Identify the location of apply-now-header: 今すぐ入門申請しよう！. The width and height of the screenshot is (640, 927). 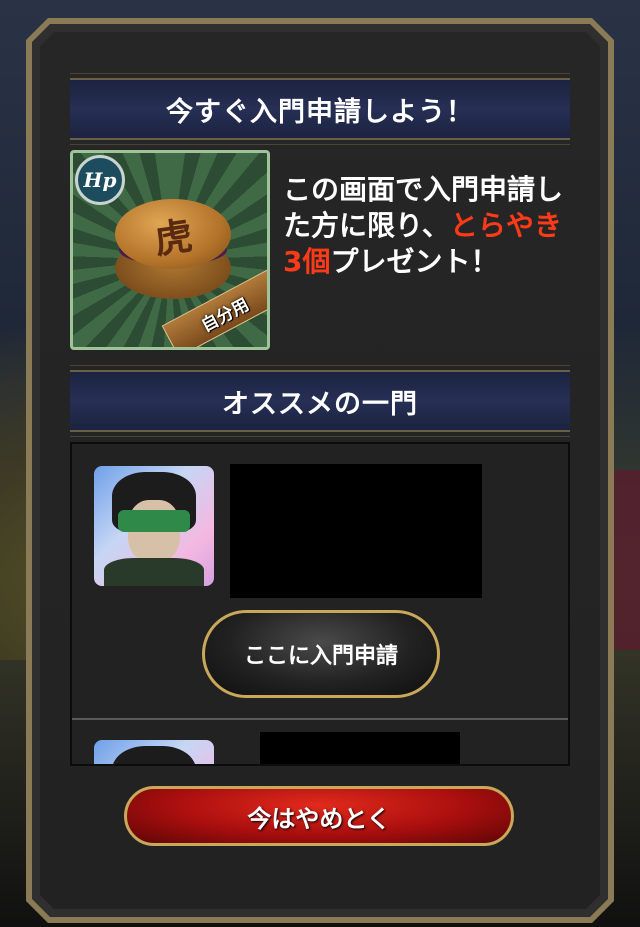
(320, 109).